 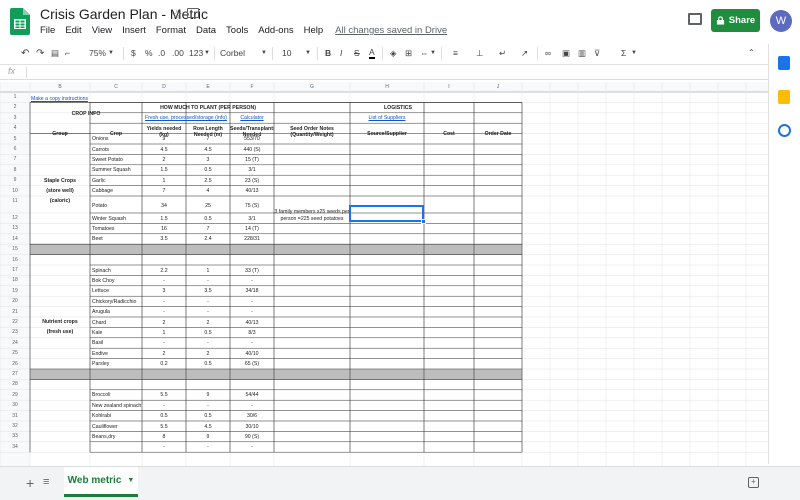 I want to click on bold-button: B, so click(x=328, y=53).